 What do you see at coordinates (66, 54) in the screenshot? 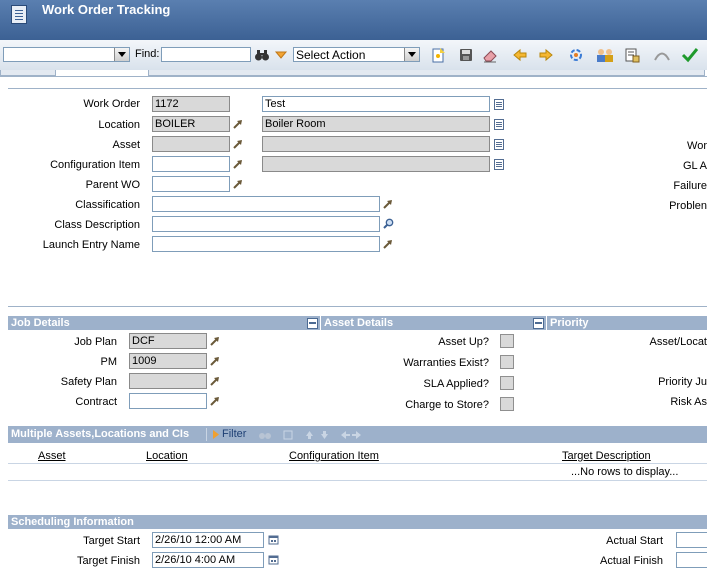
I see `query-select` at bounding box center [66, 54].